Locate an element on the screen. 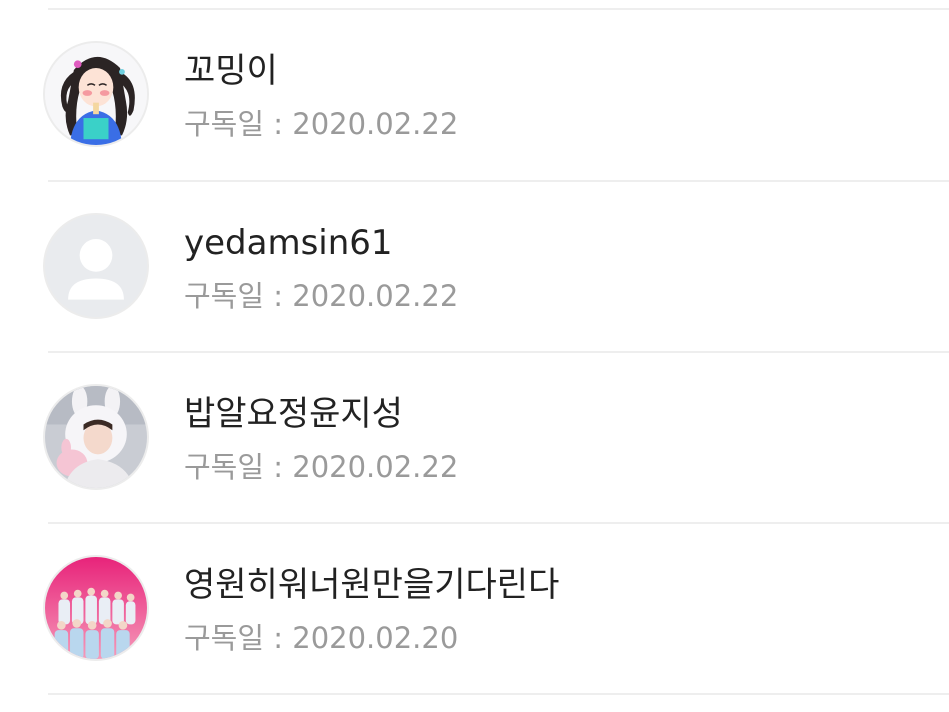 Image resolution: width=949 pixels, height=712 pixels. default-user-icon is located at coordinates (96, 266).